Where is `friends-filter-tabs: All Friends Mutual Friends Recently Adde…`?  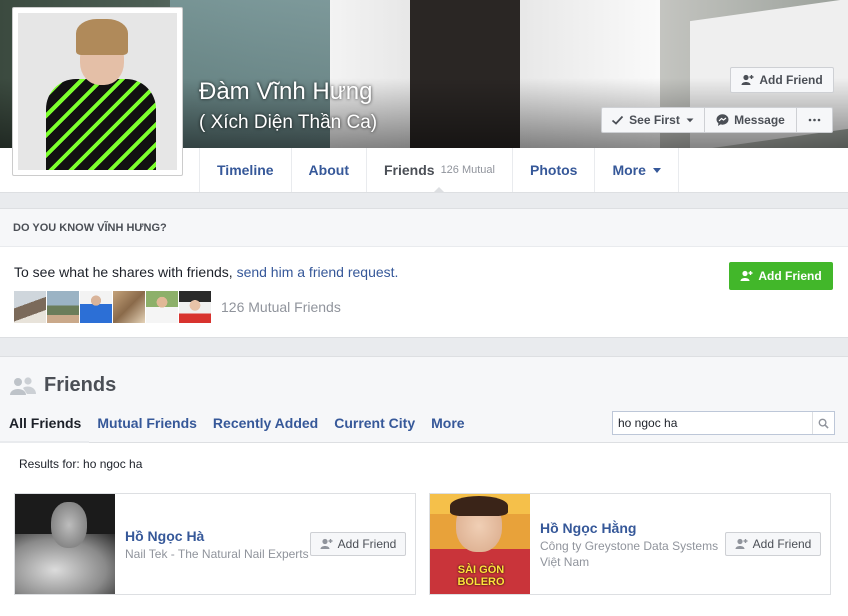 friends-filter-tabs: All Friends Mutual Friends Recently Adde… is located at coordinates (232, 429).